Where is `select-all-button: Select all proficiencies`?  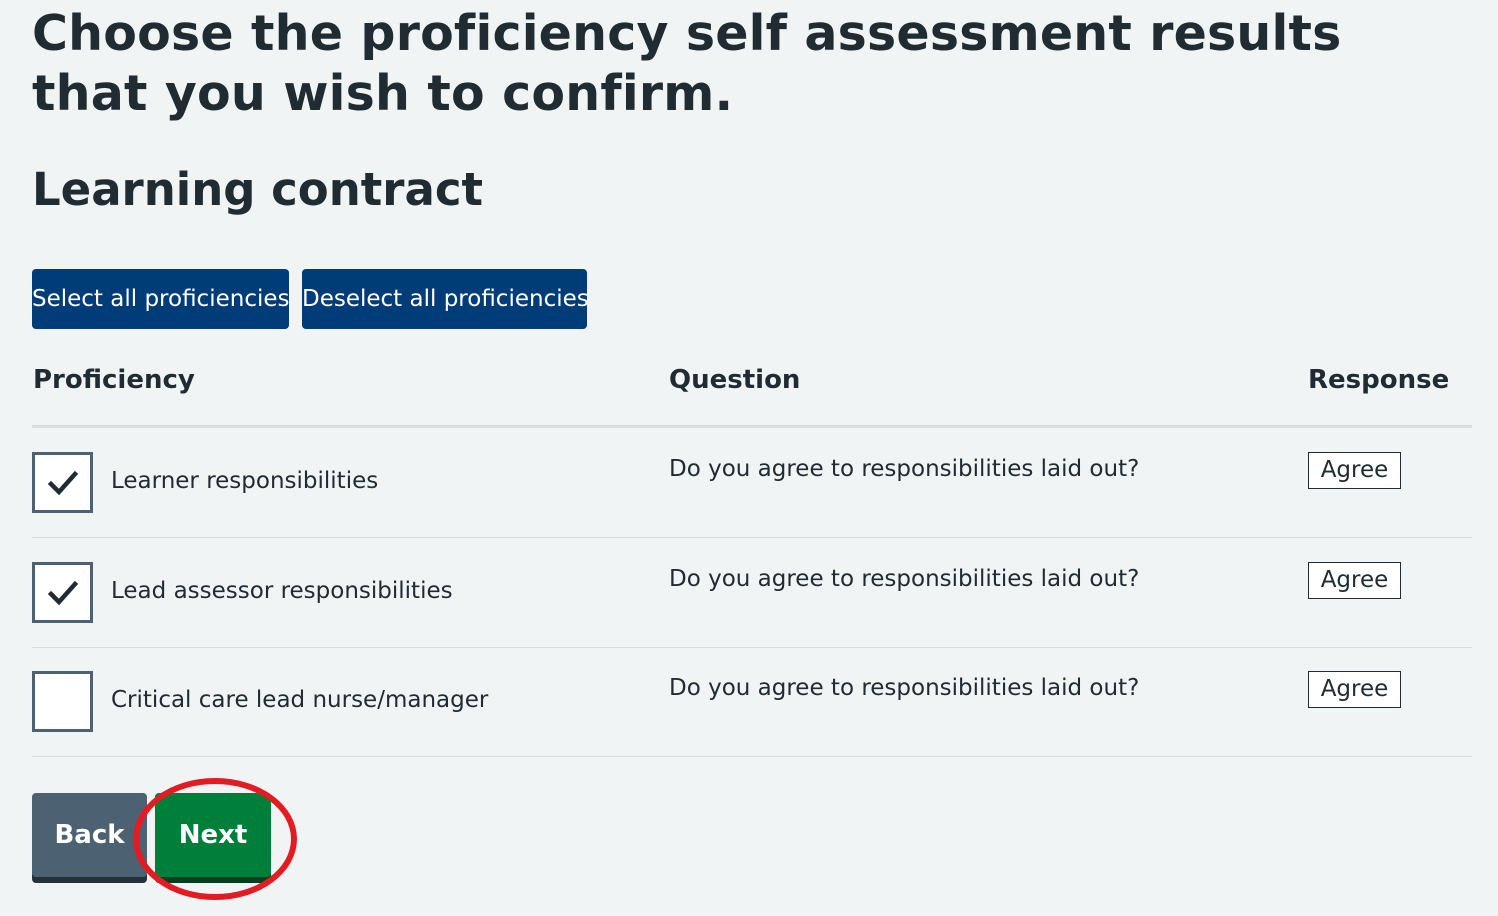
select-all-button: Select all proficiencies is located at coordinates (161, 299).